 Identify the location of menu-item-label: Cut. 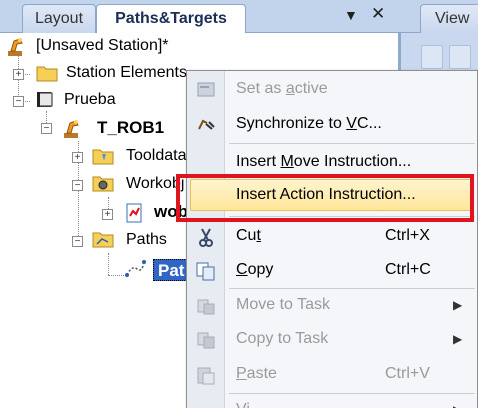
(248, 235).